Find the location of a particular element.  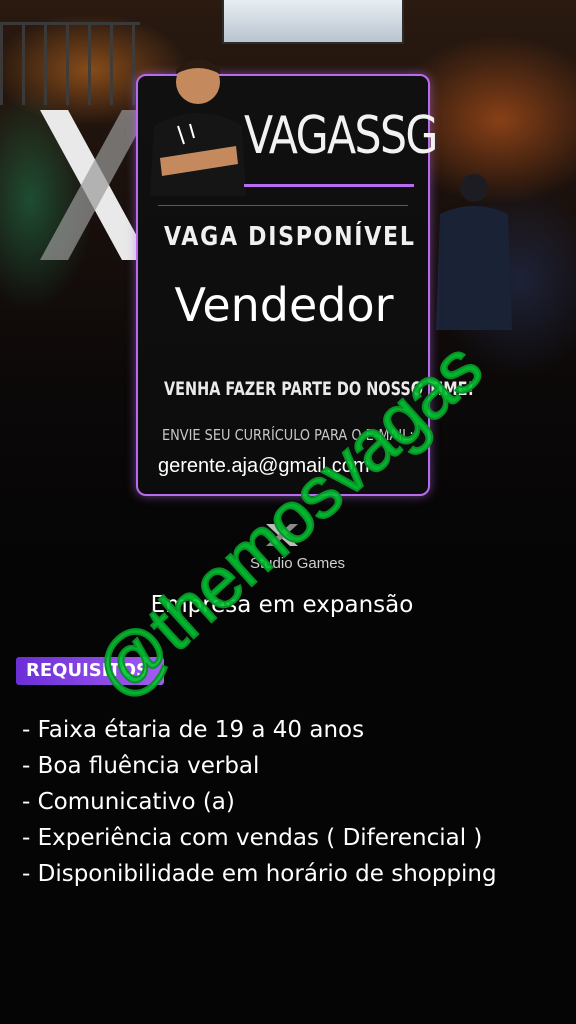

recruiter-photo is located at coordinates (198, 127).